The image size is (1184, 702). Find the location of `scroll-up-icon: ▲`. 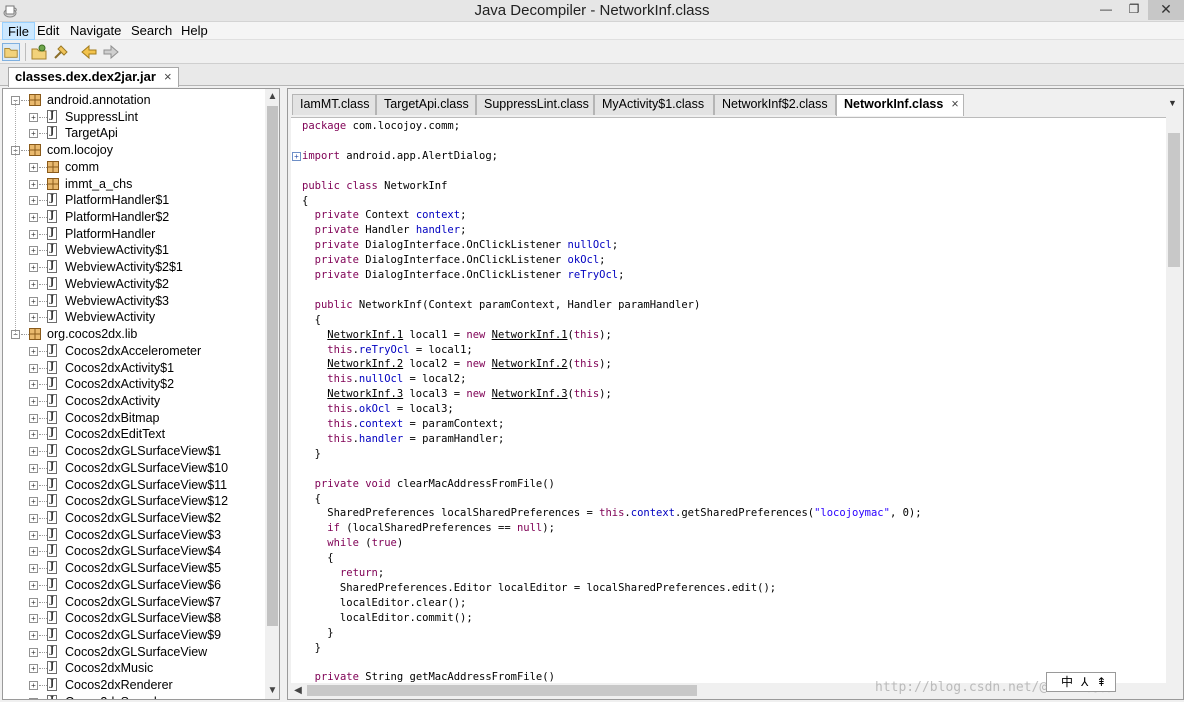

scroll-up-icon: ▲ is located at coordinates (272, 97).